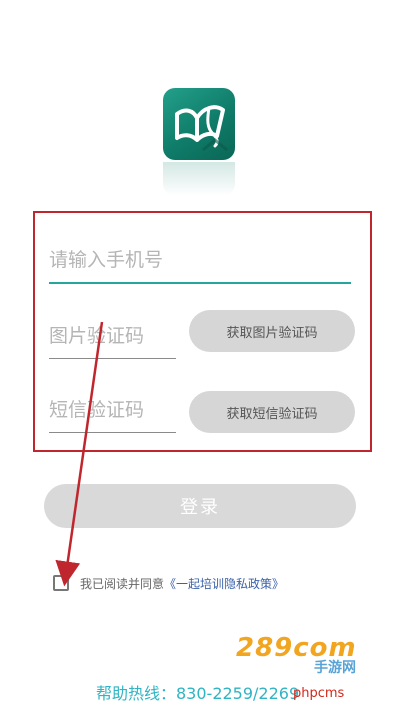 Image resolution: width=400 pixels, height=711 pixels. I want to click on logo-reflection, so click(199, 179).